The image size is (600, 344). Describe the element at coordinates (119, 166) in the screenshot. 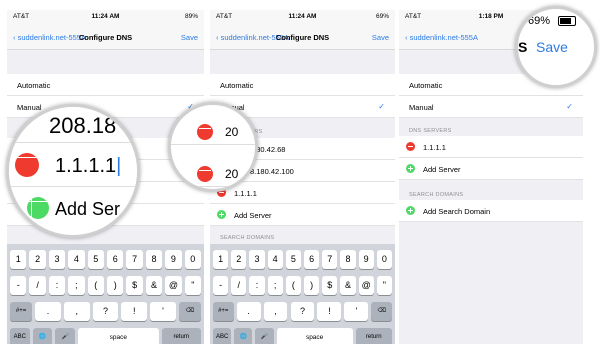

I see `text-cursor: |` at that location.